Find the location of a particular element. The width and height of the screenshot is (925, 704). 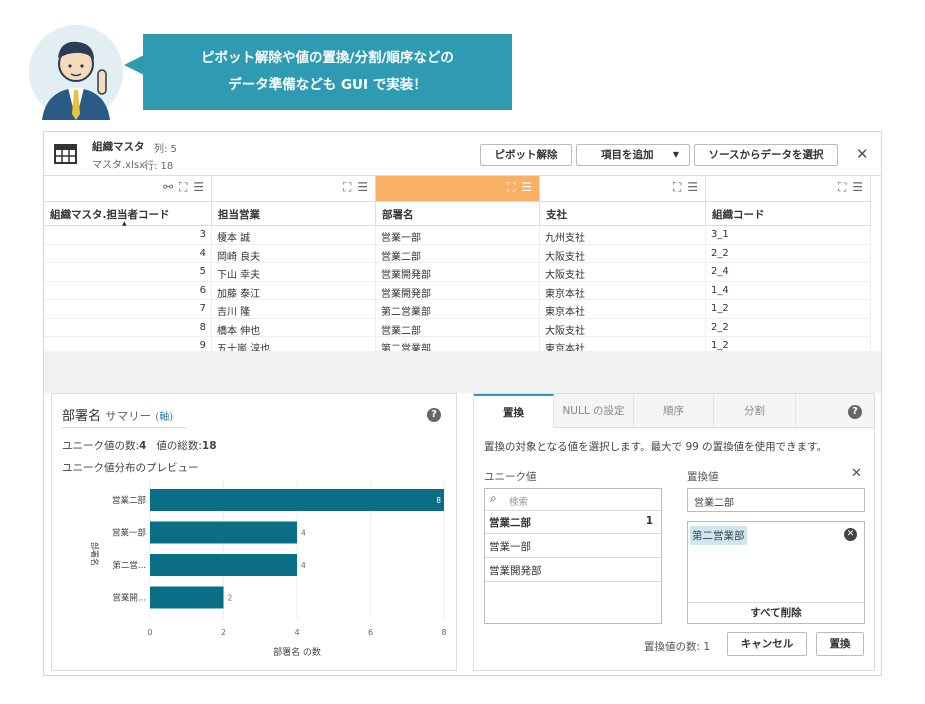

dataset-column-count: 列: 5 is located at coordinates (165, 149).